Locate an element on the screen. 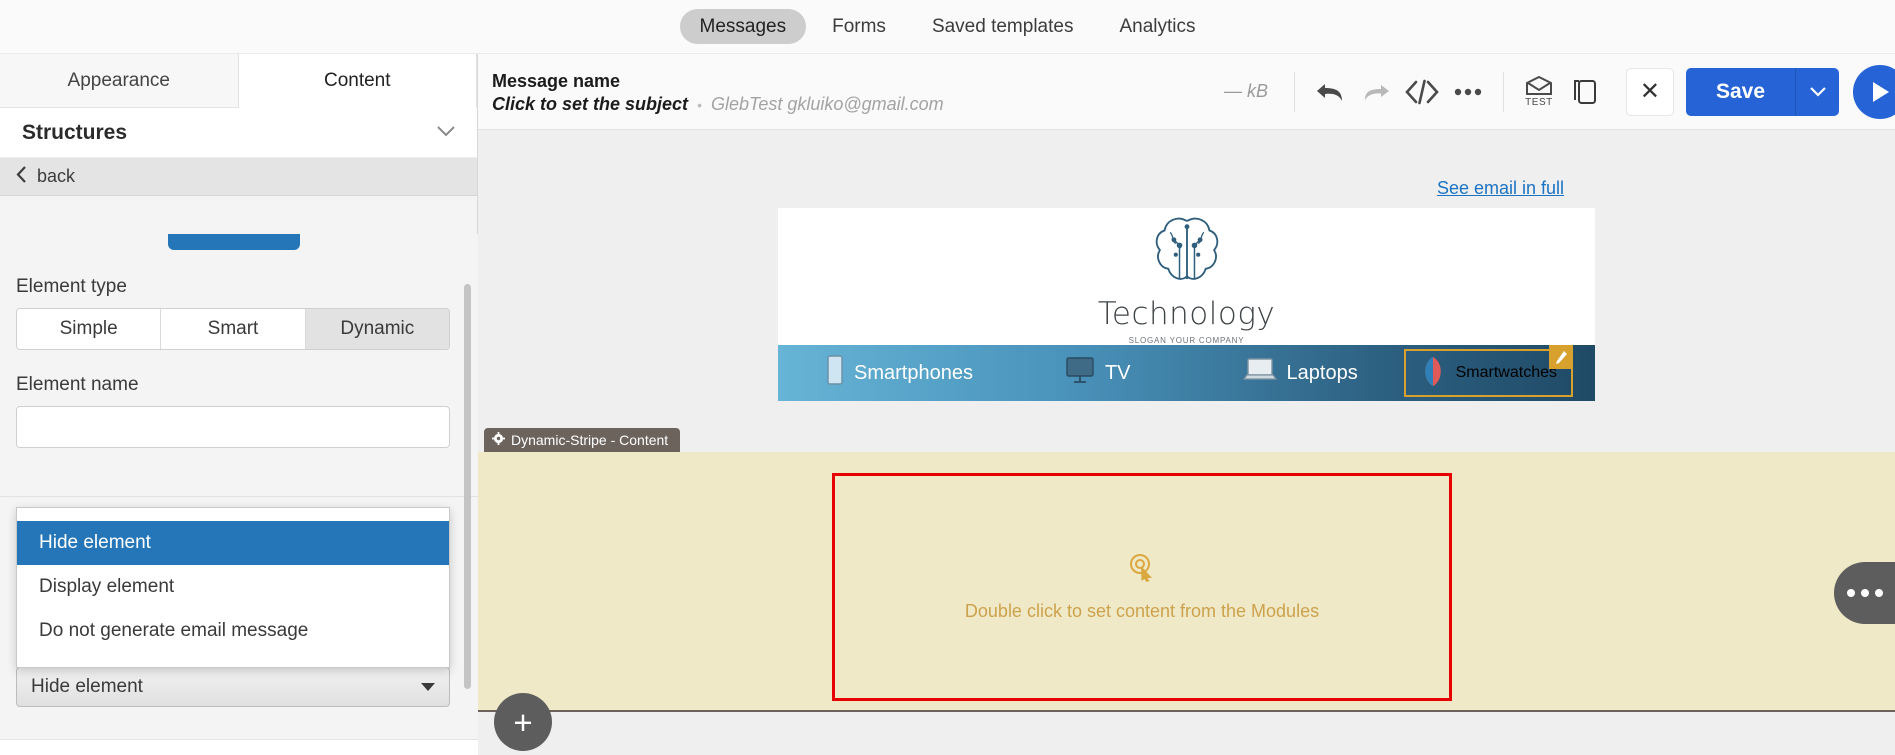 This screenshot has width=1895, height=755. dropdown-top-spacer is located at coordinates (233, 514).